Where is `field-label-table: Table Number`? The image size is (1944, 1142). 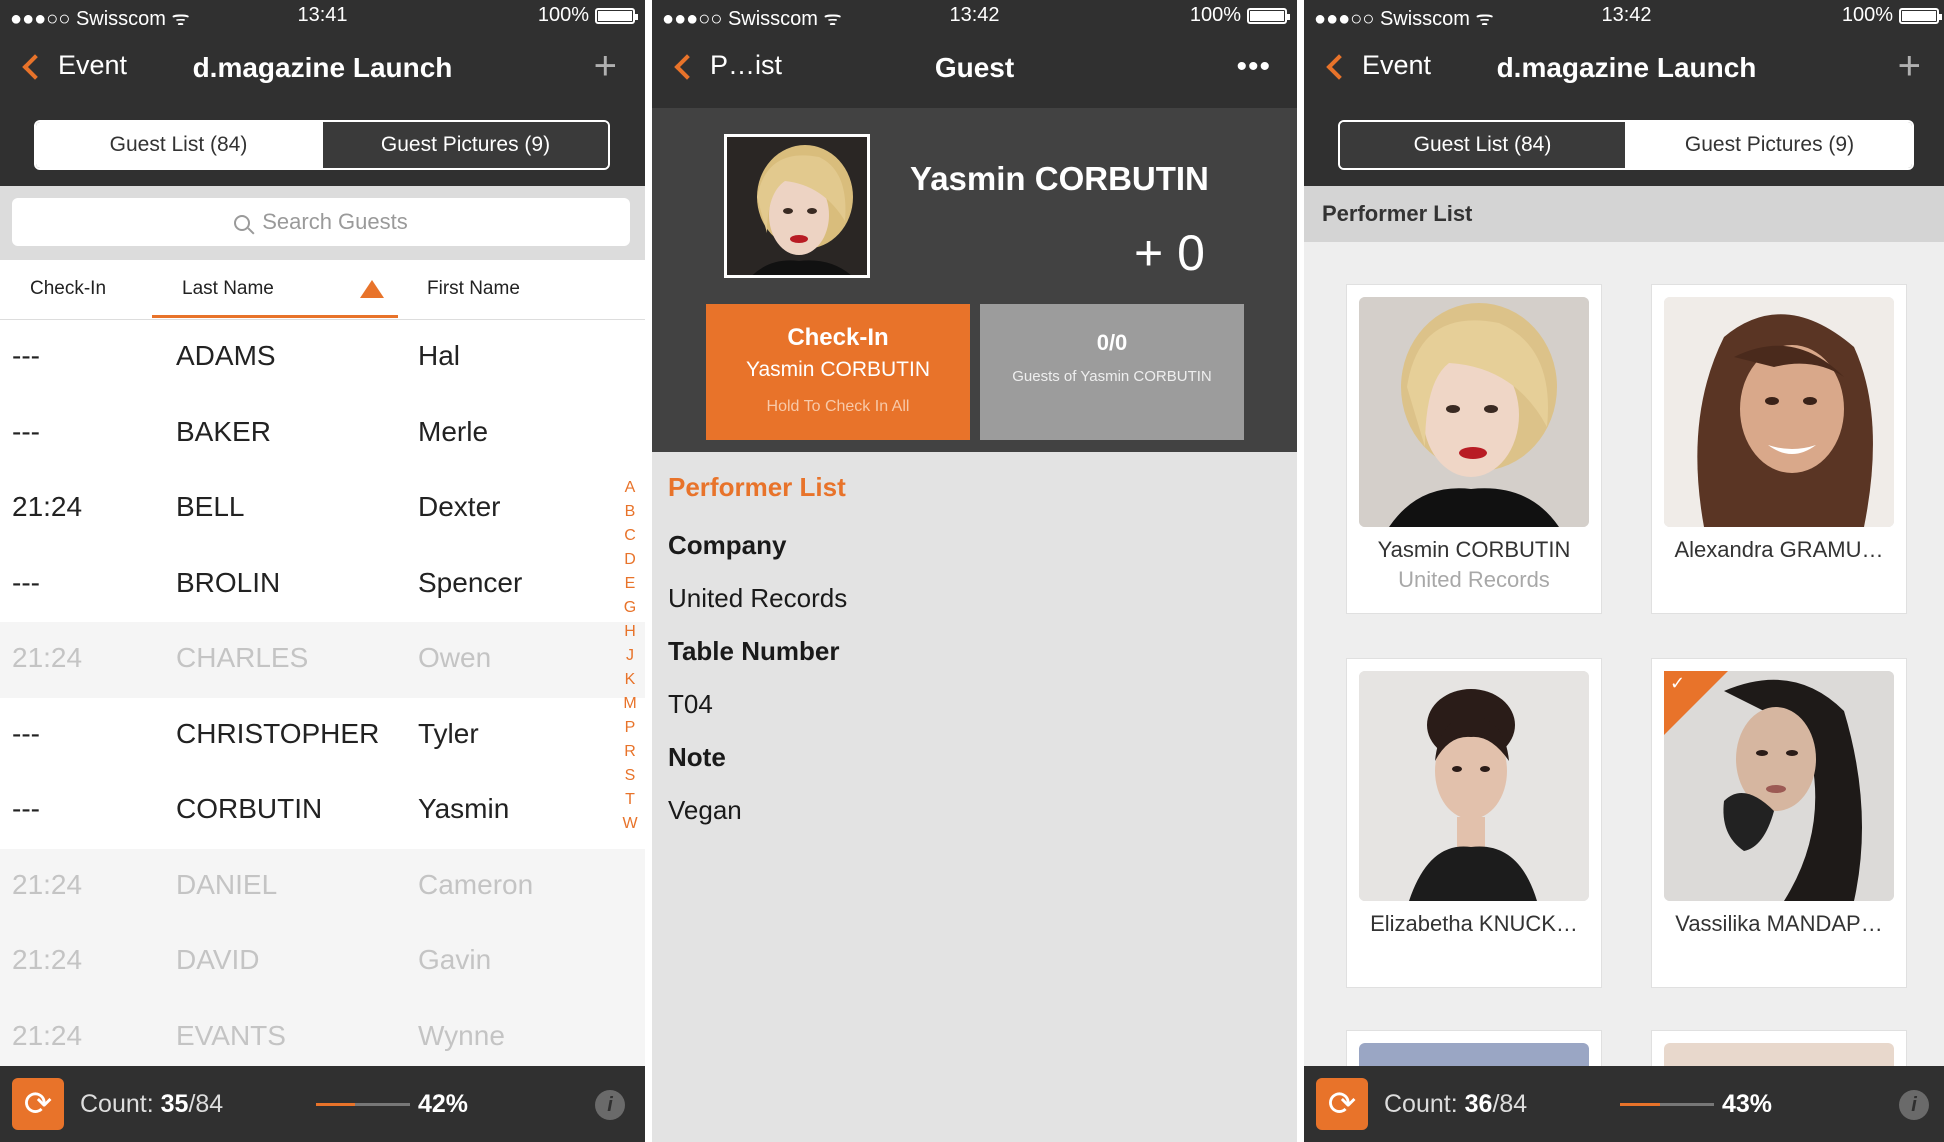
field-label-table: Table Number is located at coordinates (754, 651).